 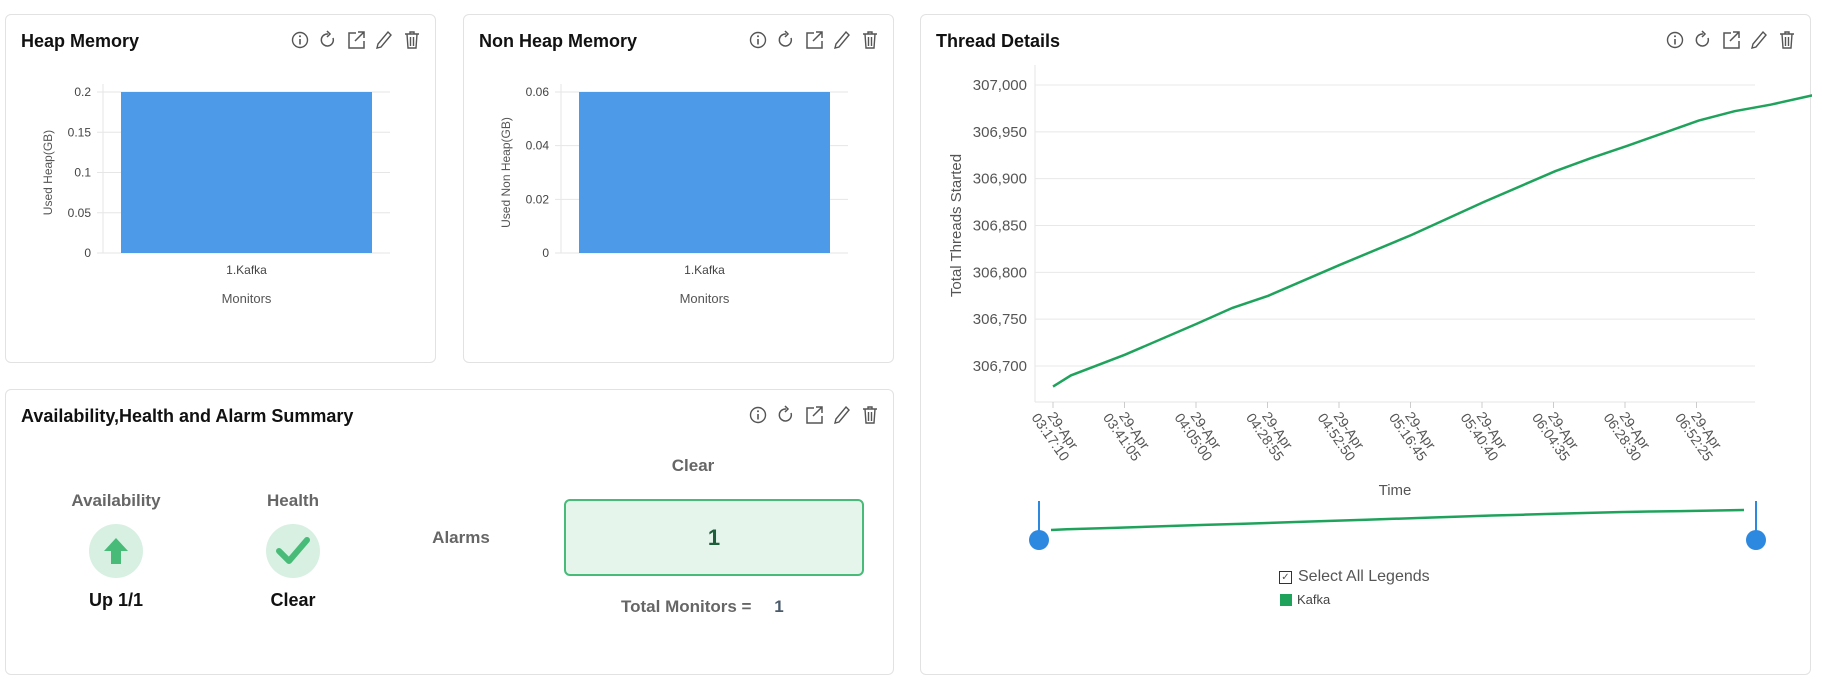 What do you see at coordinates (1000, 226) in the screenshot?
I see `y-tick-label: 306,850` at bounding box center [1000, 226].